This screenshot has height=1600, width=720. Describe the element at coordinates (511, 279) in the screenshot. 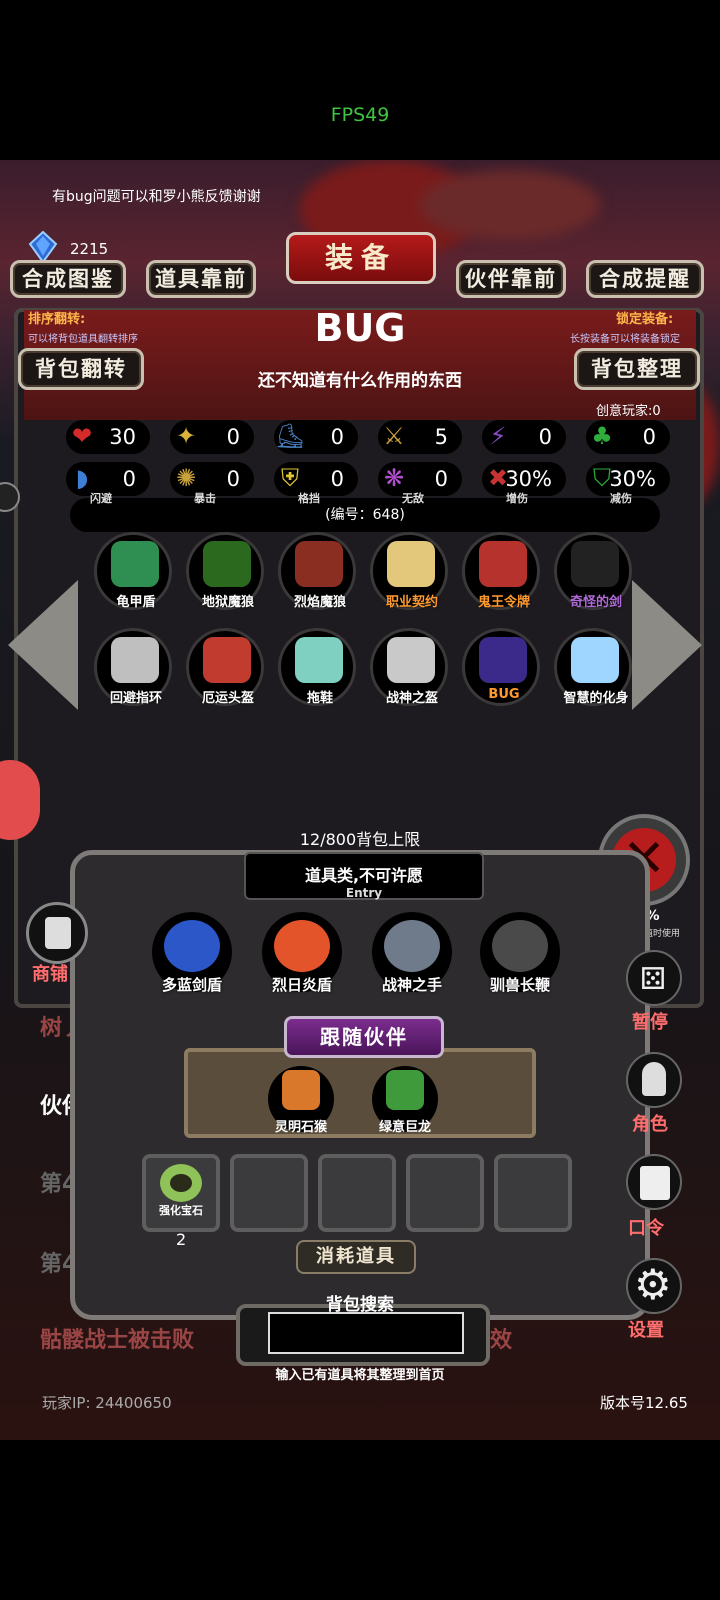

I see `tab-partner-front: 伙伴靠前` at that location.